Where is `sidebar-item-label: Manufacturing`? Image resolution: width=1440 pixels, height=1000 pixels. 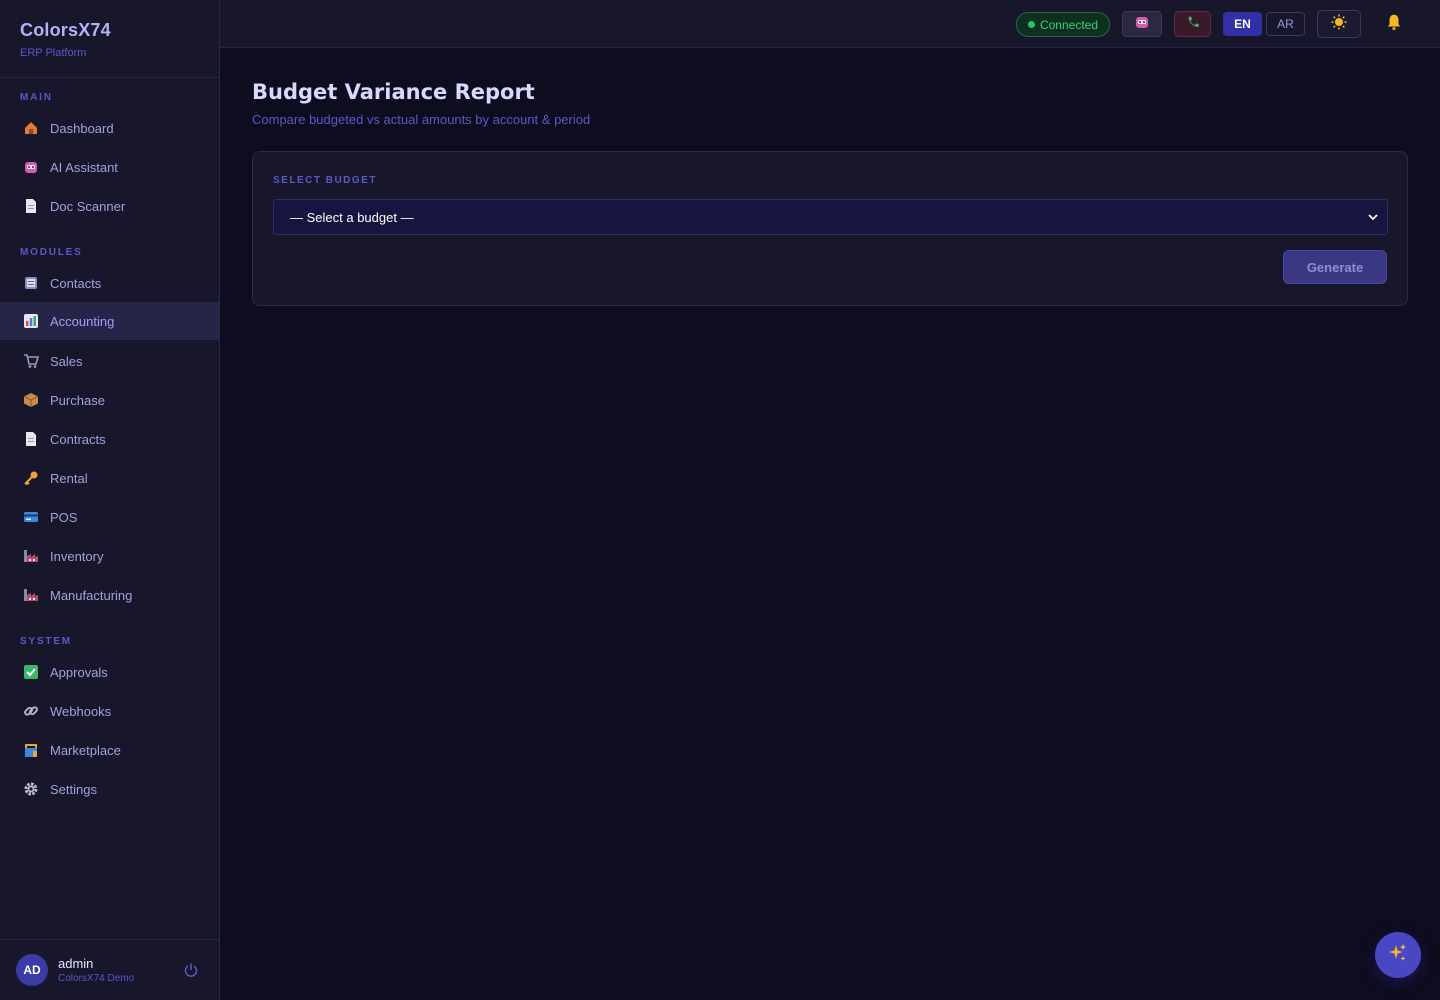
sidebar-item-label: Manufacturing is located at coordinates (91, 595).